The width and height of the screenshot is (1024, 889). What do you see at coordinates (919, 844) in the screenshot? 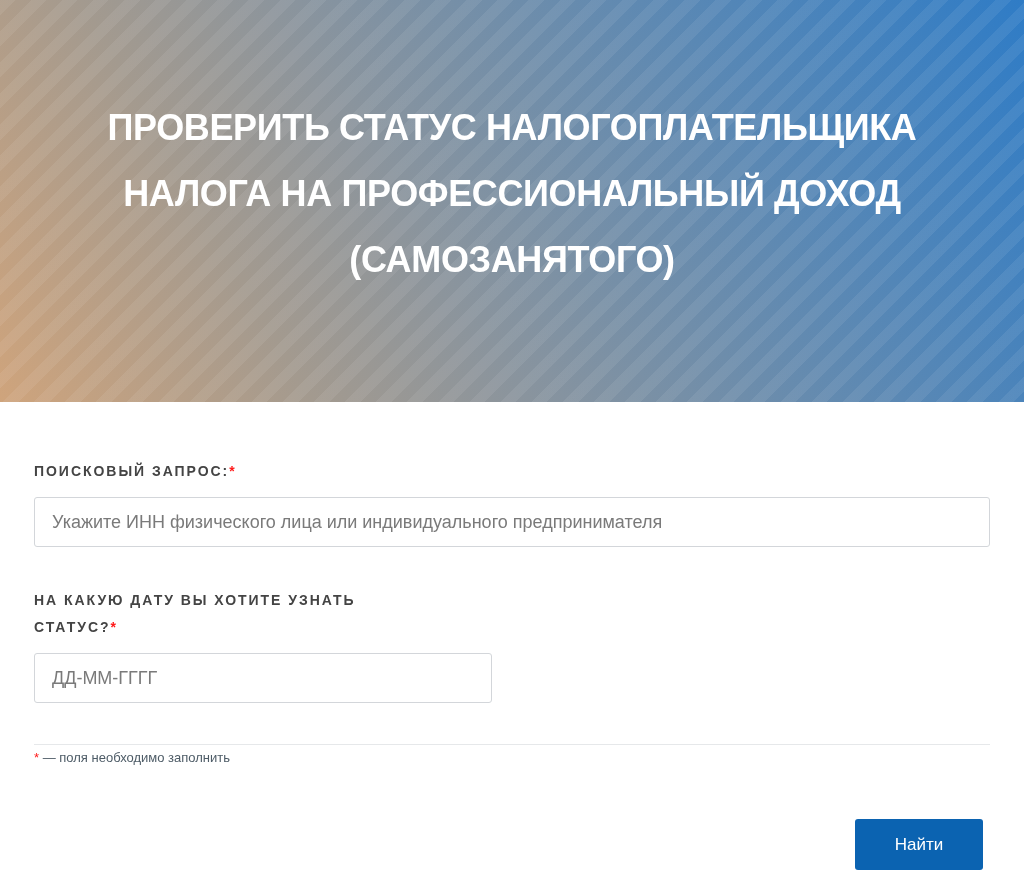
I see `search-button: Найти` at bounding box center [919, 844].